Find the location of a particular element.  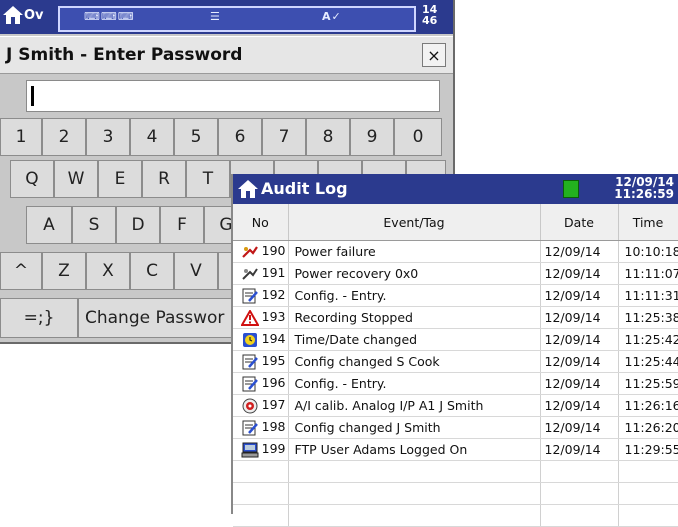

key-6: 6 is located at coordinates (240, 137).